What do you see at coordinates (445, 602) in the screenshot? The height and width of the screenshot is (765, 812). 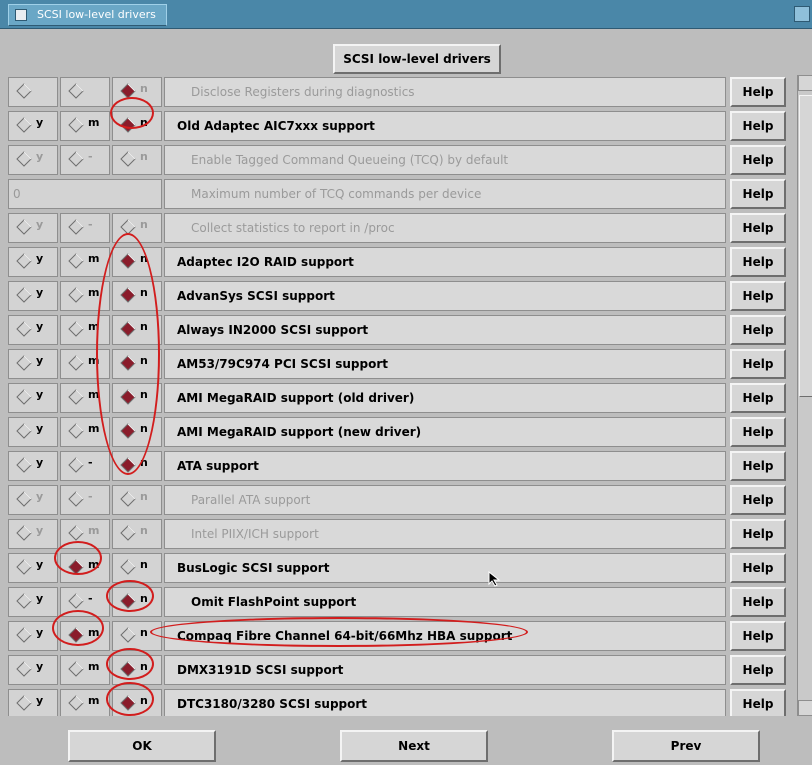 I see `option-label: Omit FlashPoint support` at bounding box center [445, 602].